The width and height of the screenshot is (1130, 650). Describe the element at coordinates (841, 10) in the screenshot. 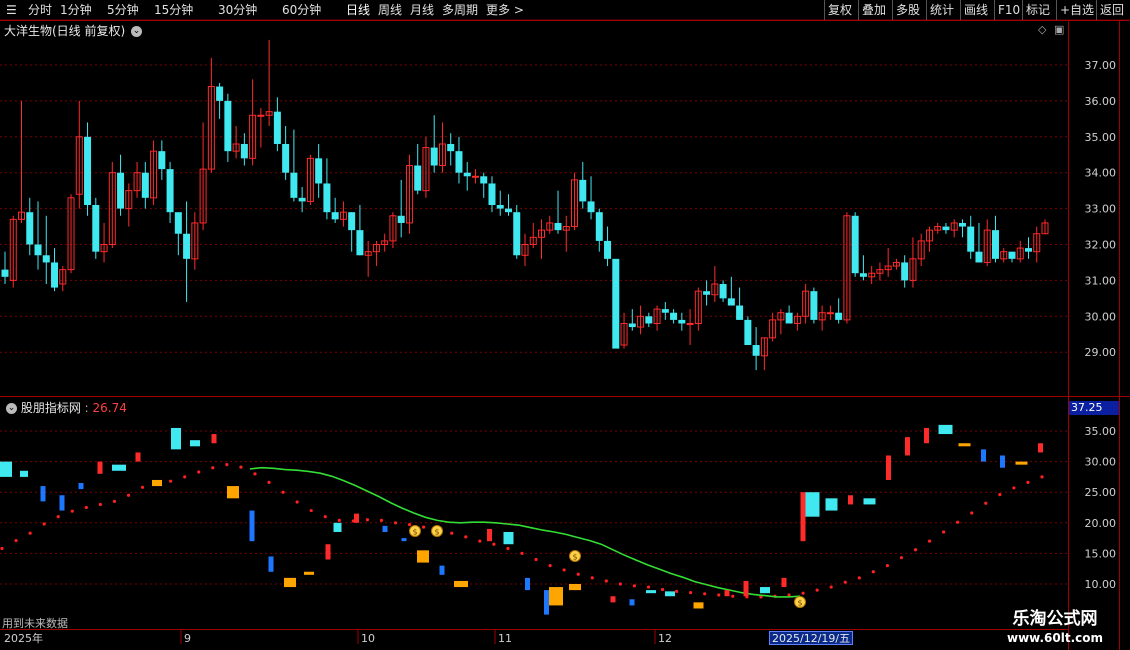

I see `toolbar-button-0: 复权` at that location.